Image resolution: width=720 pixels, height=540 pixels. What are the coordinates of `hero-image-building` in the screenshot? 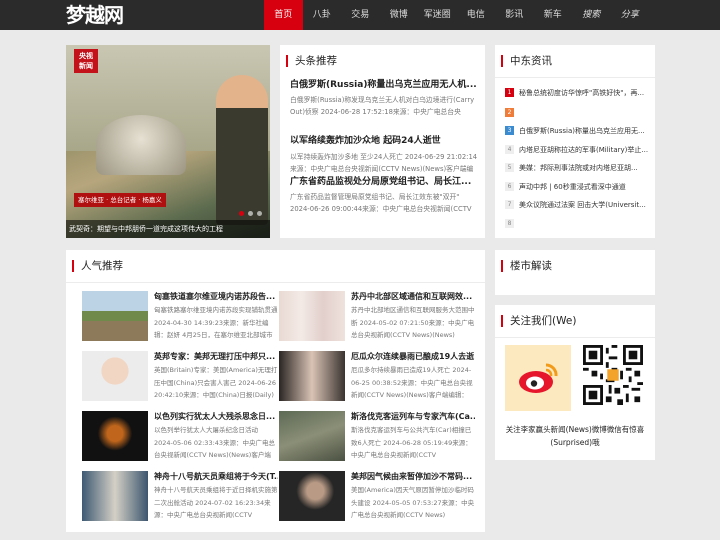 It's located at (141, 145).